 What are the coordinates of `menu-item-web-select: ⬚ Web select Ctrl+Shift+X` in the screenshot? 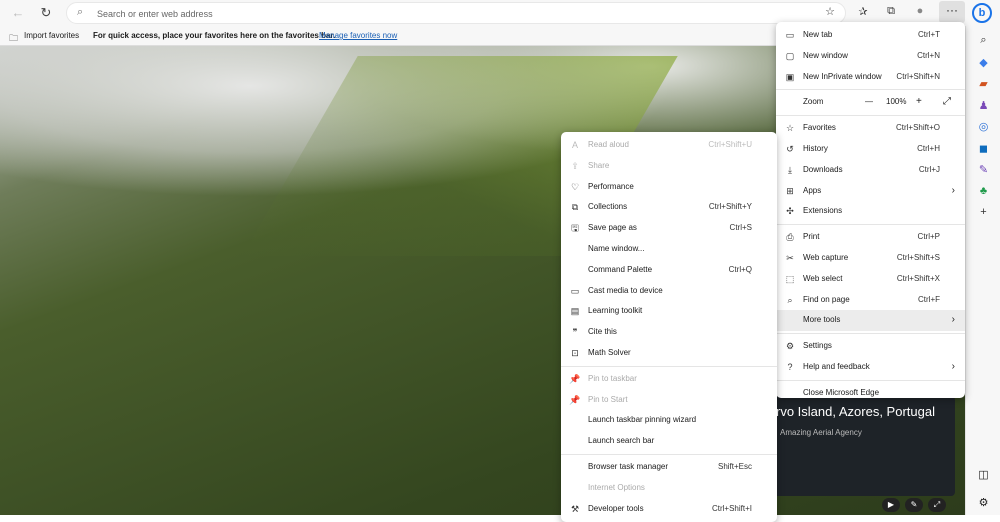 It's located at (870, 279).